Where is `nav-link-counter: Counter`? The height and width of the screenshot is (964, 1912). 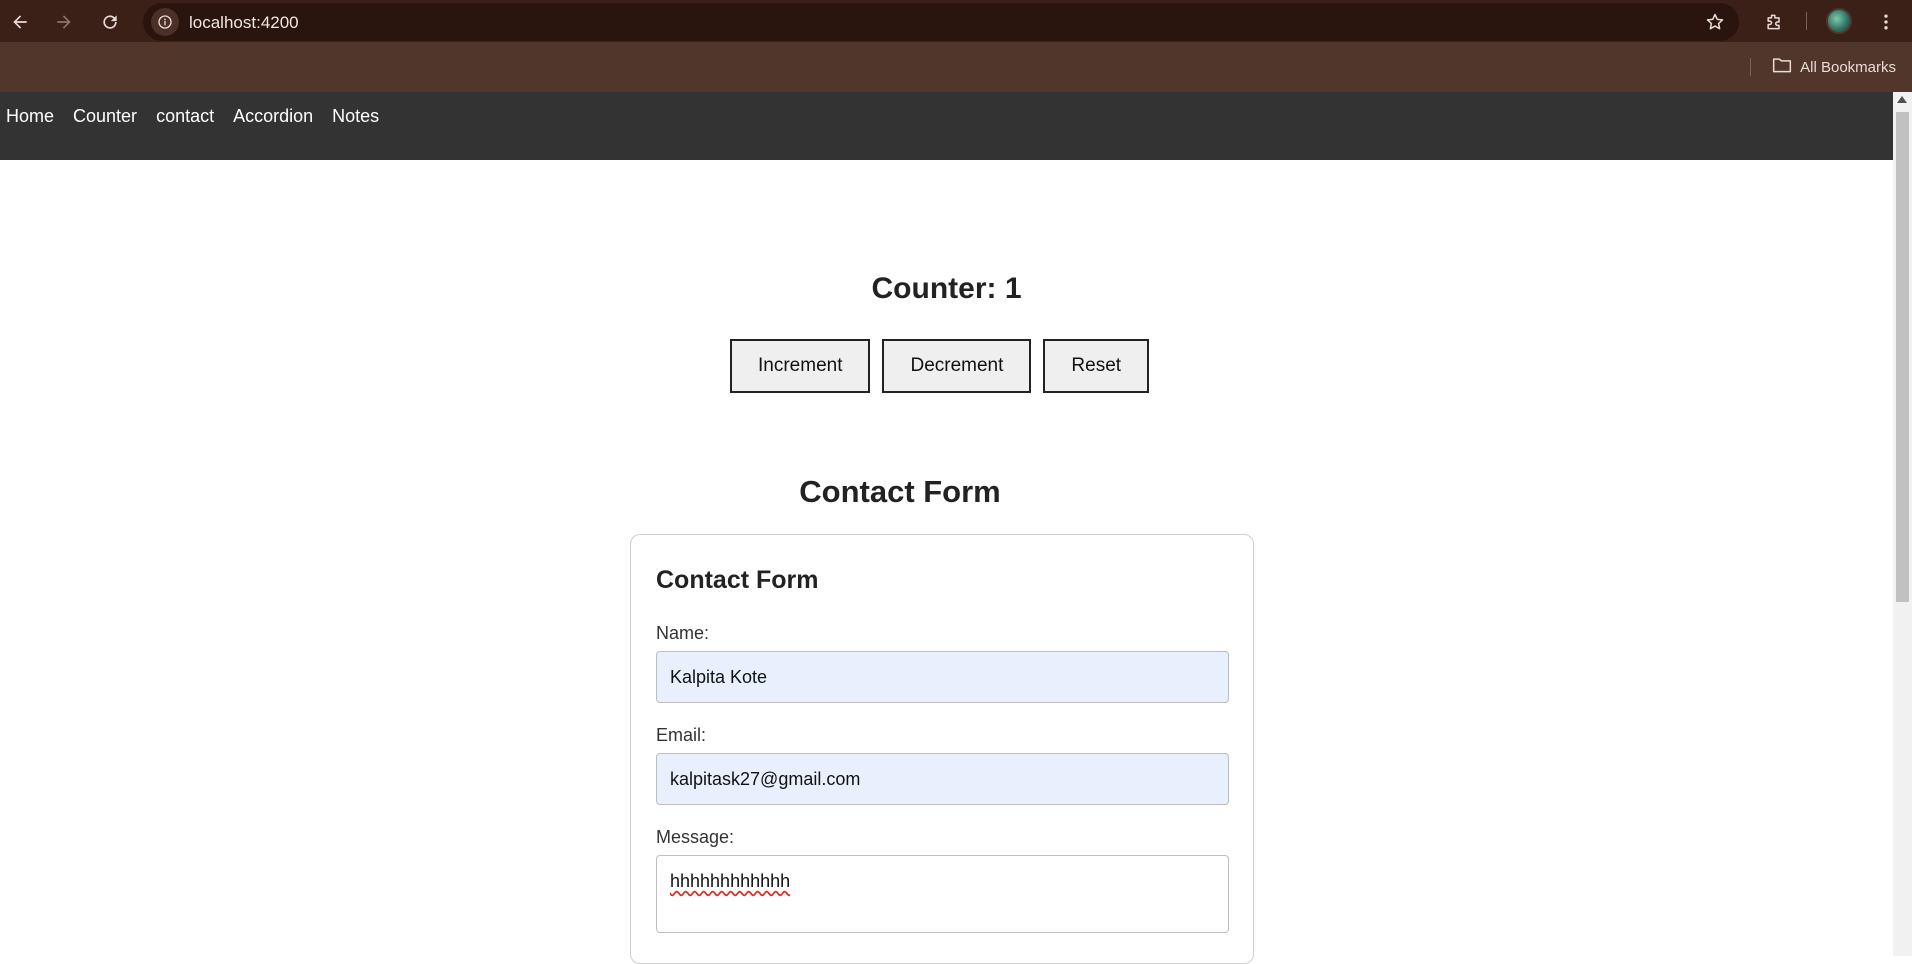 nav-link-counter: Counter is located at coordinates (105, 116).